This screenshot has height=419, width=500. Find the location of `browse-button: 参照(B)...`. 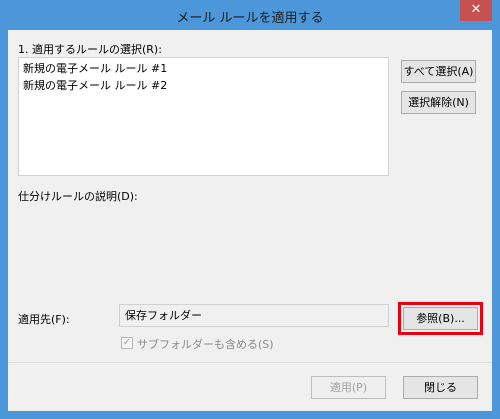

browse-button: 参照(B)... is located at coordinates (440, 318).